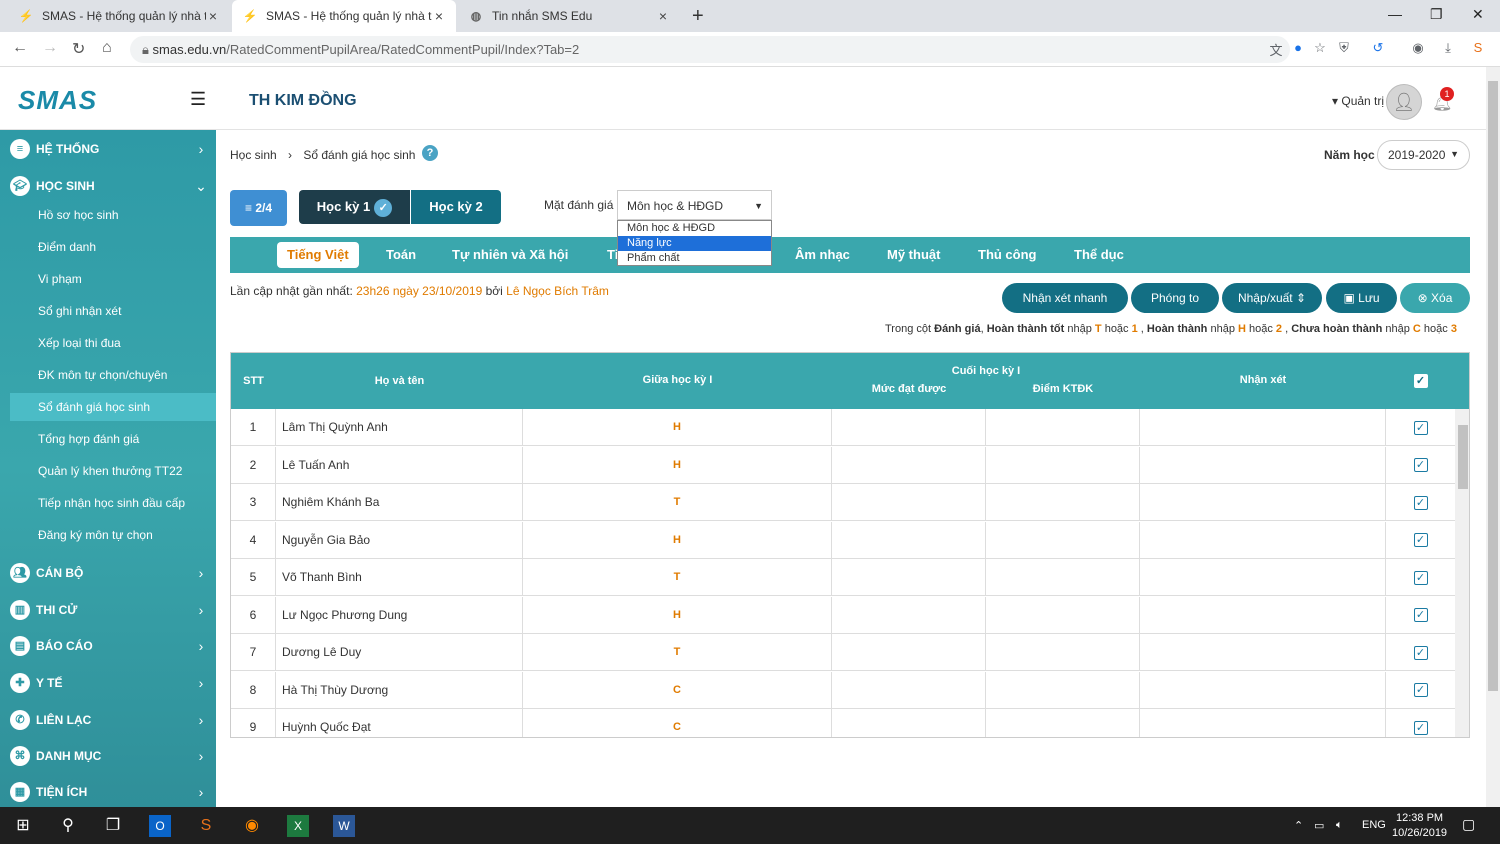  What do you see at coordinates (1436, 14) in the screenshot?
I see `restore-icon: ❐` at bounding box center [1436, 14].